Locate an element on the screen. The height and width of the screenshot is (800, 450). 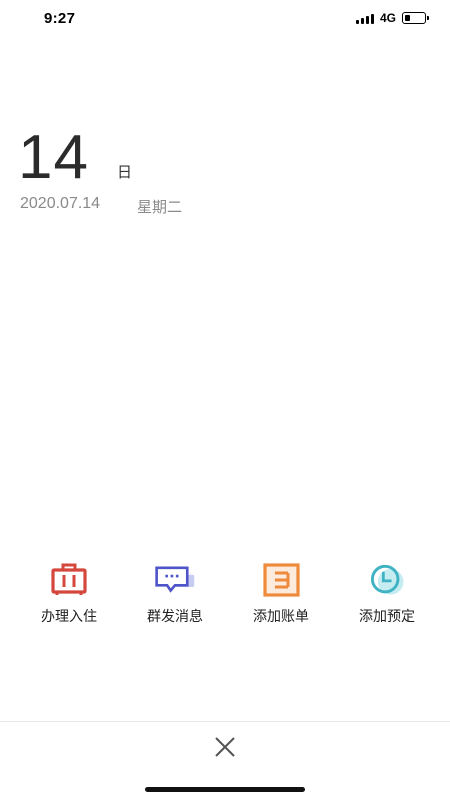
divider is located at coordinates (225, 721).